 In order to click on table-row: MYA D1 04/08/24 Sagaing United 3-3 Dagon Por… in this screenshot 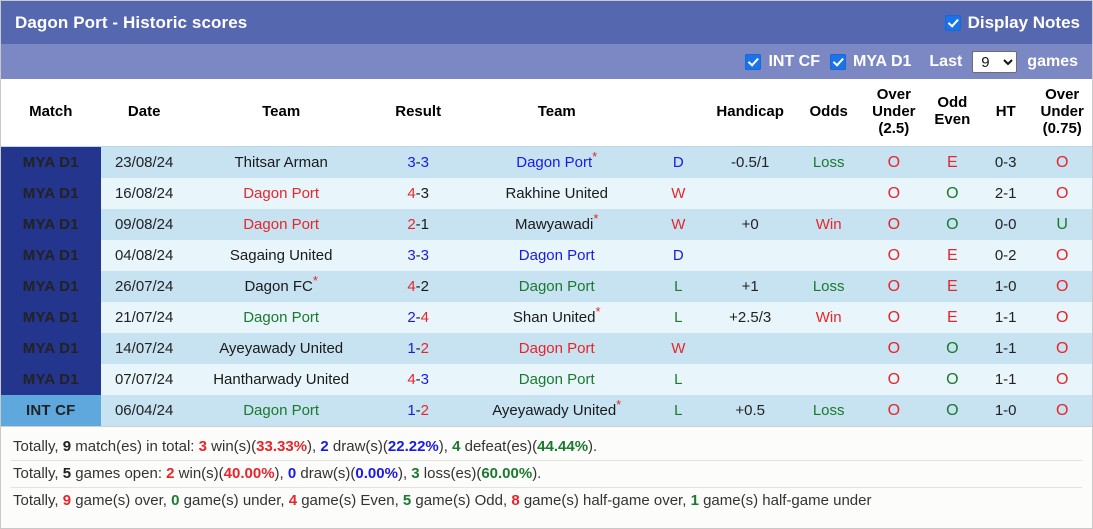, I will do `click(546, 256)`.